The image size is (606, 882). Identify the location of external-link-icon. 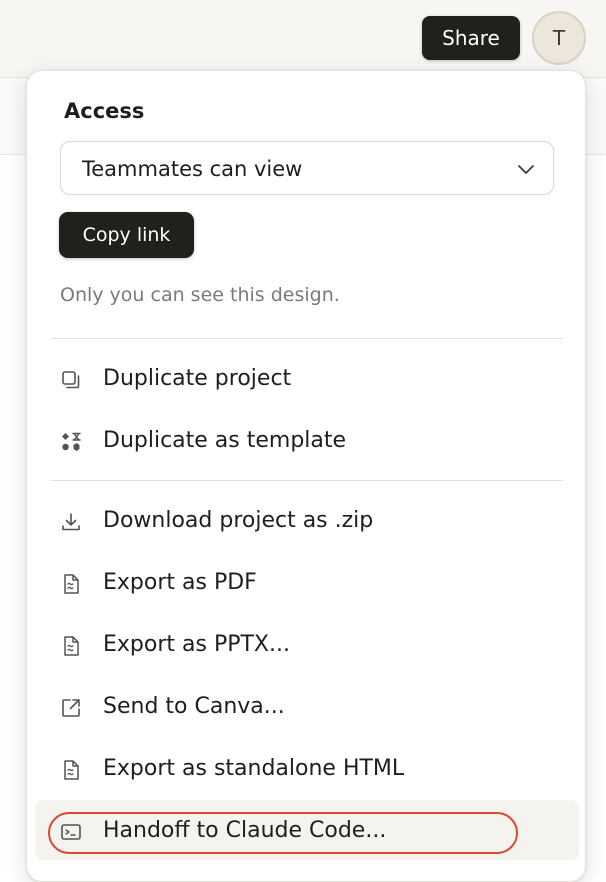
(71, 708).